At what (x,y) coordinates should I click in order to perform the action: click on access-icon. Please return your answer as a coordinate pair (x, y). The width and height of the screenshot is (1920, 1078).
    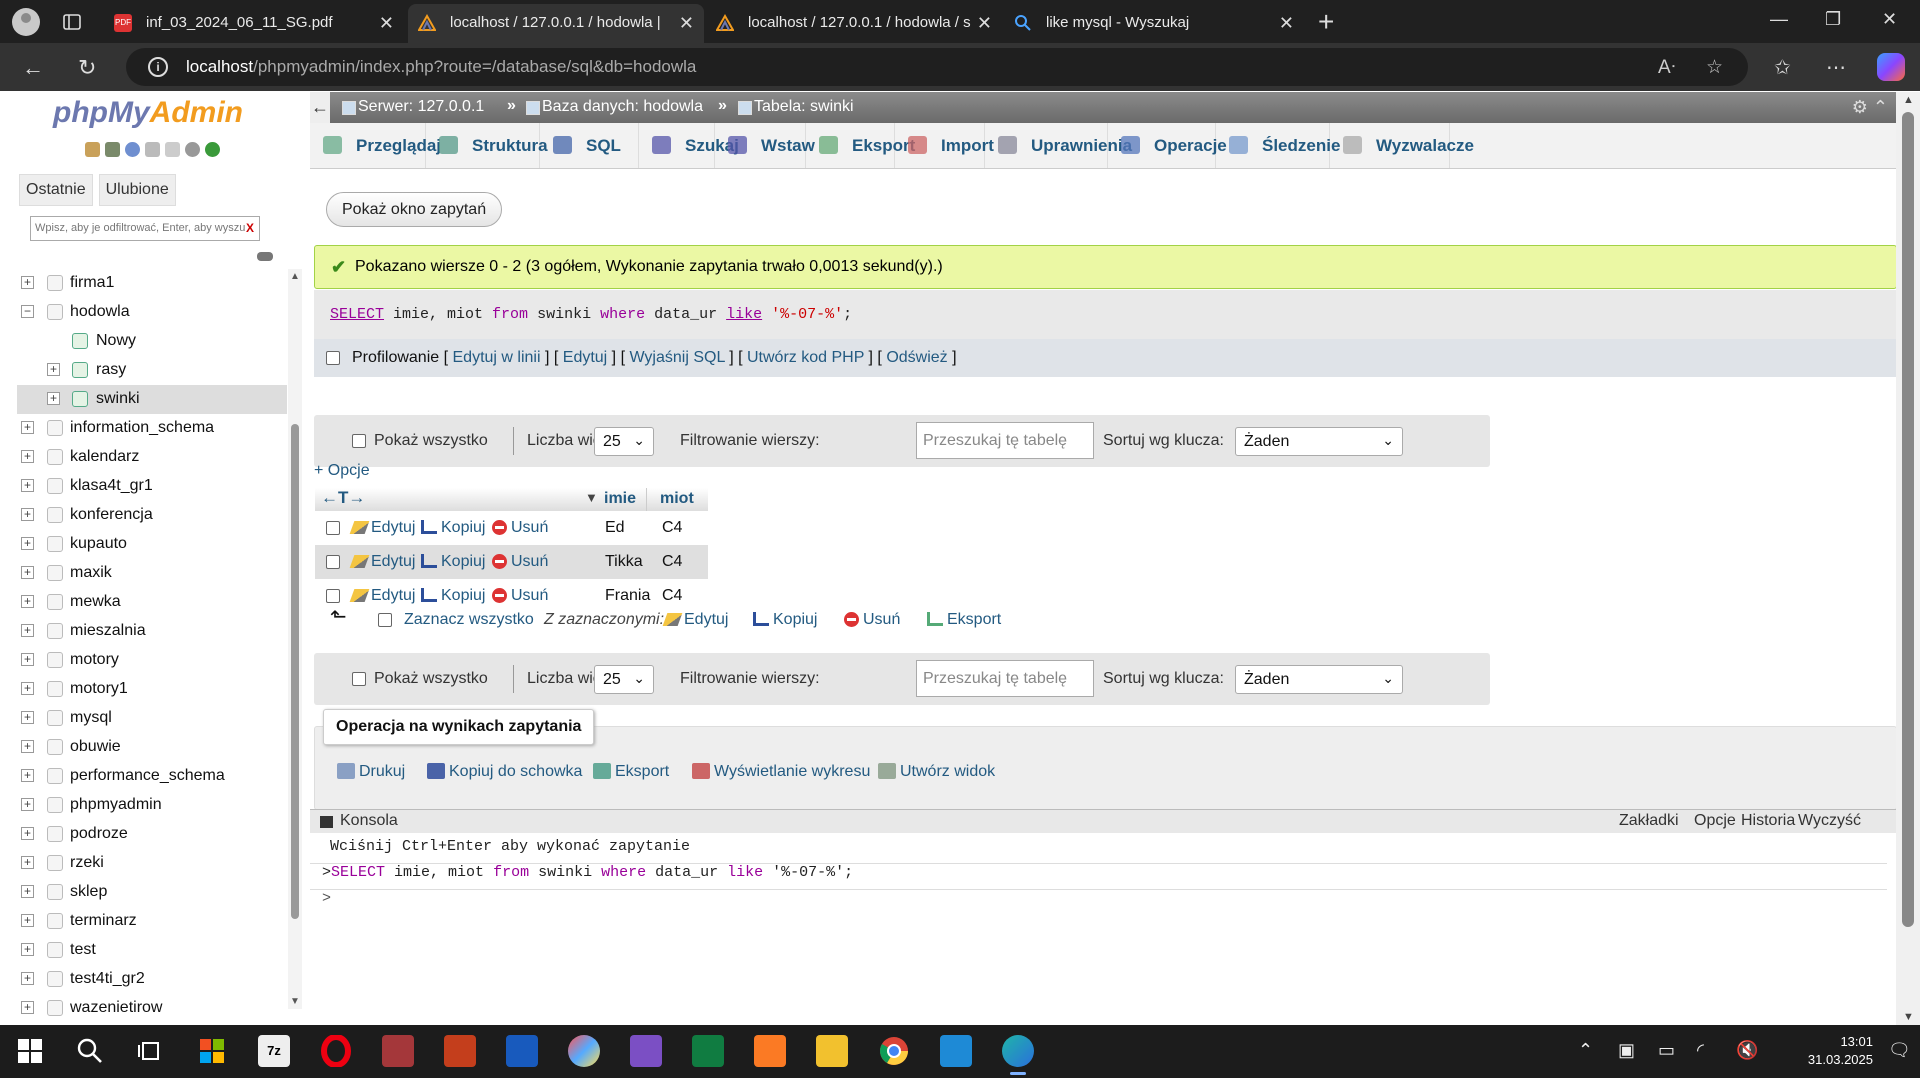
    Looking at the image, I should click on (398, 1051).